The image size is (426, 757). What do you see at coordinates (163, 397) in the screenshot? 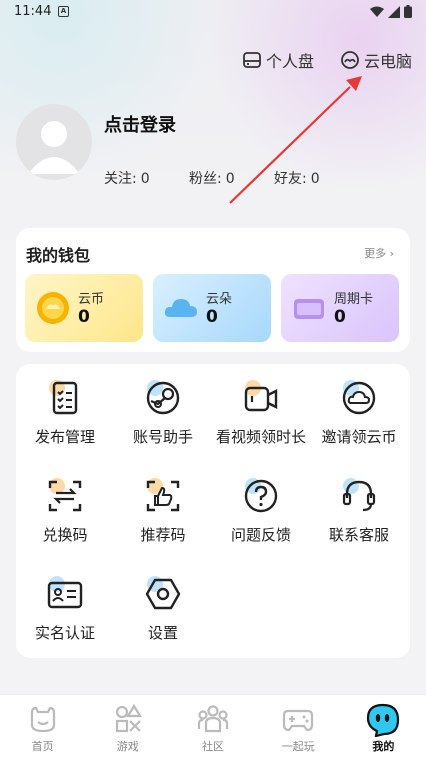
I see `steam-icon` at bounding box center [163, 397].